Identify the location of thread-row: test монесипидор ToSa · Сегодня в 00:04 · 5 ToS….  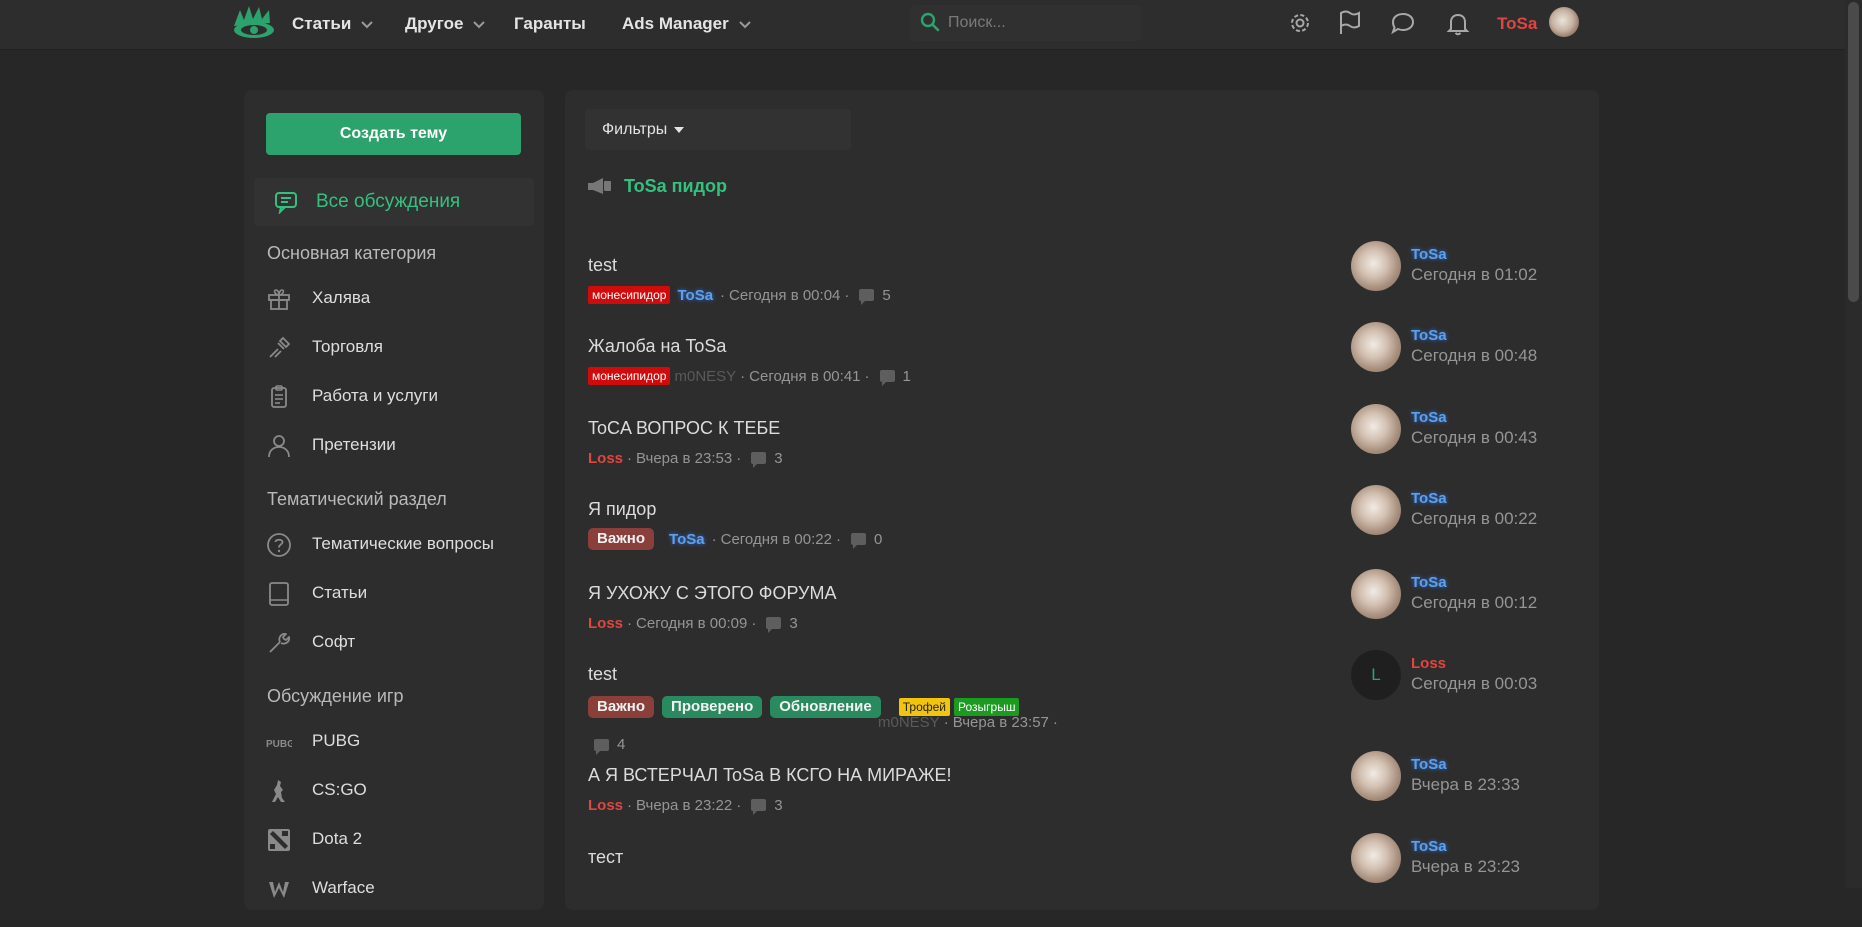
(1082, 288).